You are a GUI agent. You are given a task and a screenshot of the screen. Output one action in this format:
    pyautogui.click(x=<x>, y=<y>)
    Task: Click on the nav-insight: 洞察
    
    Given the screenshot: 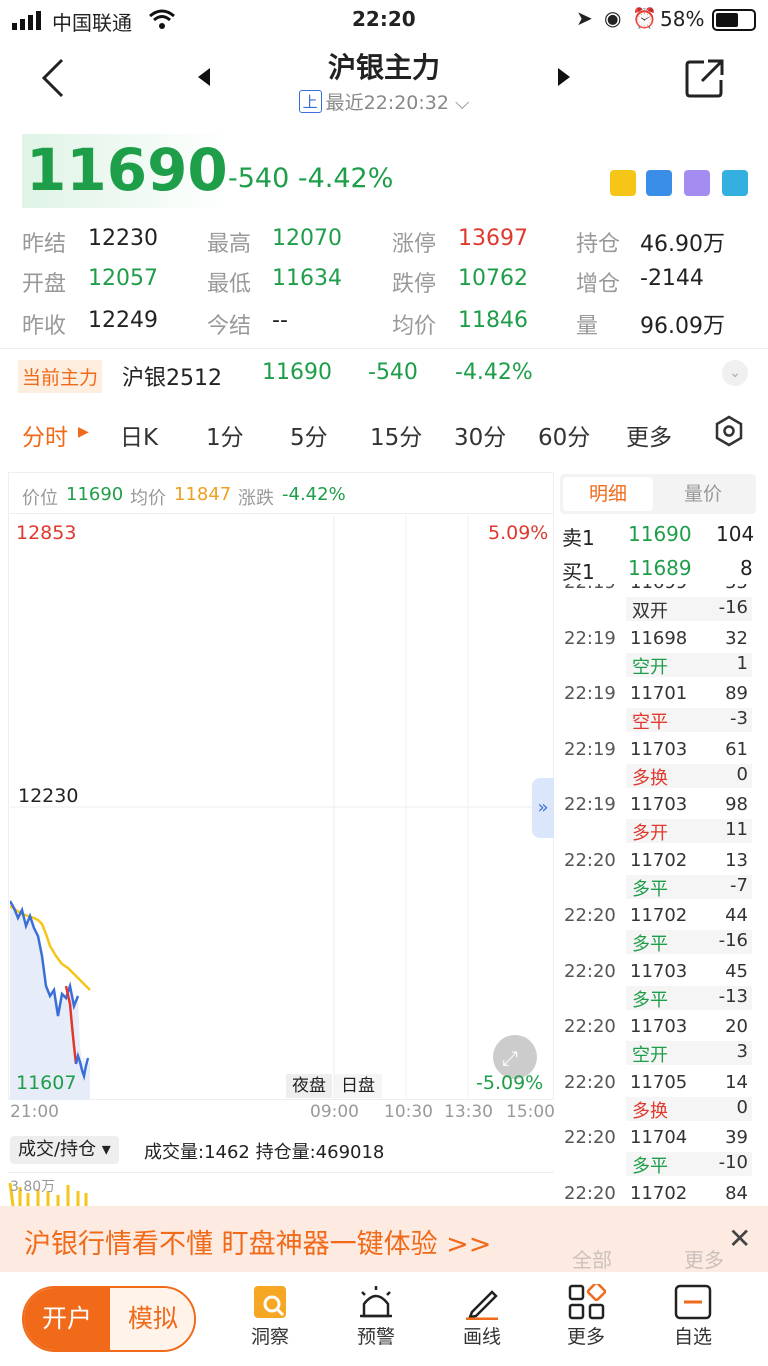 What is the action you would take?
    pyautogui.click(x=270, y=1335)
    